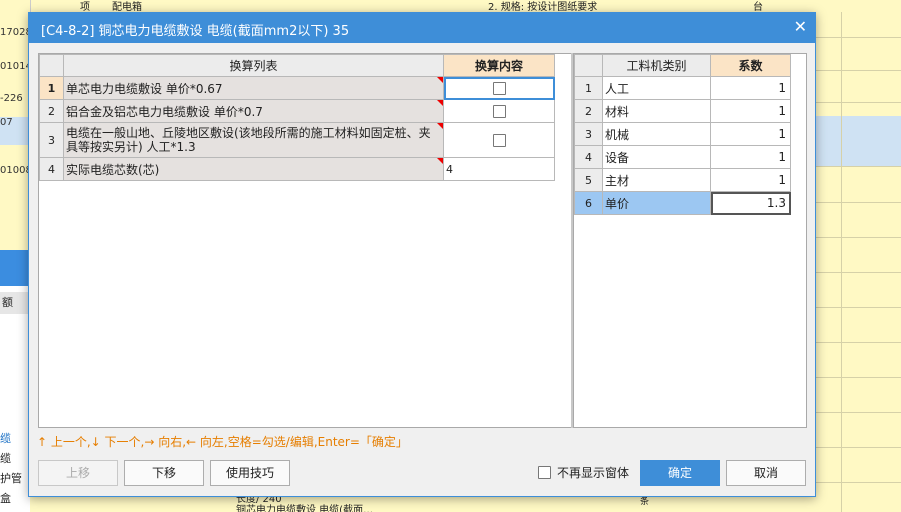  What do you see at coordinates (164, 473) in the screenshot?
I see `move-down-button: 下移` at bounding box center [164, 473].